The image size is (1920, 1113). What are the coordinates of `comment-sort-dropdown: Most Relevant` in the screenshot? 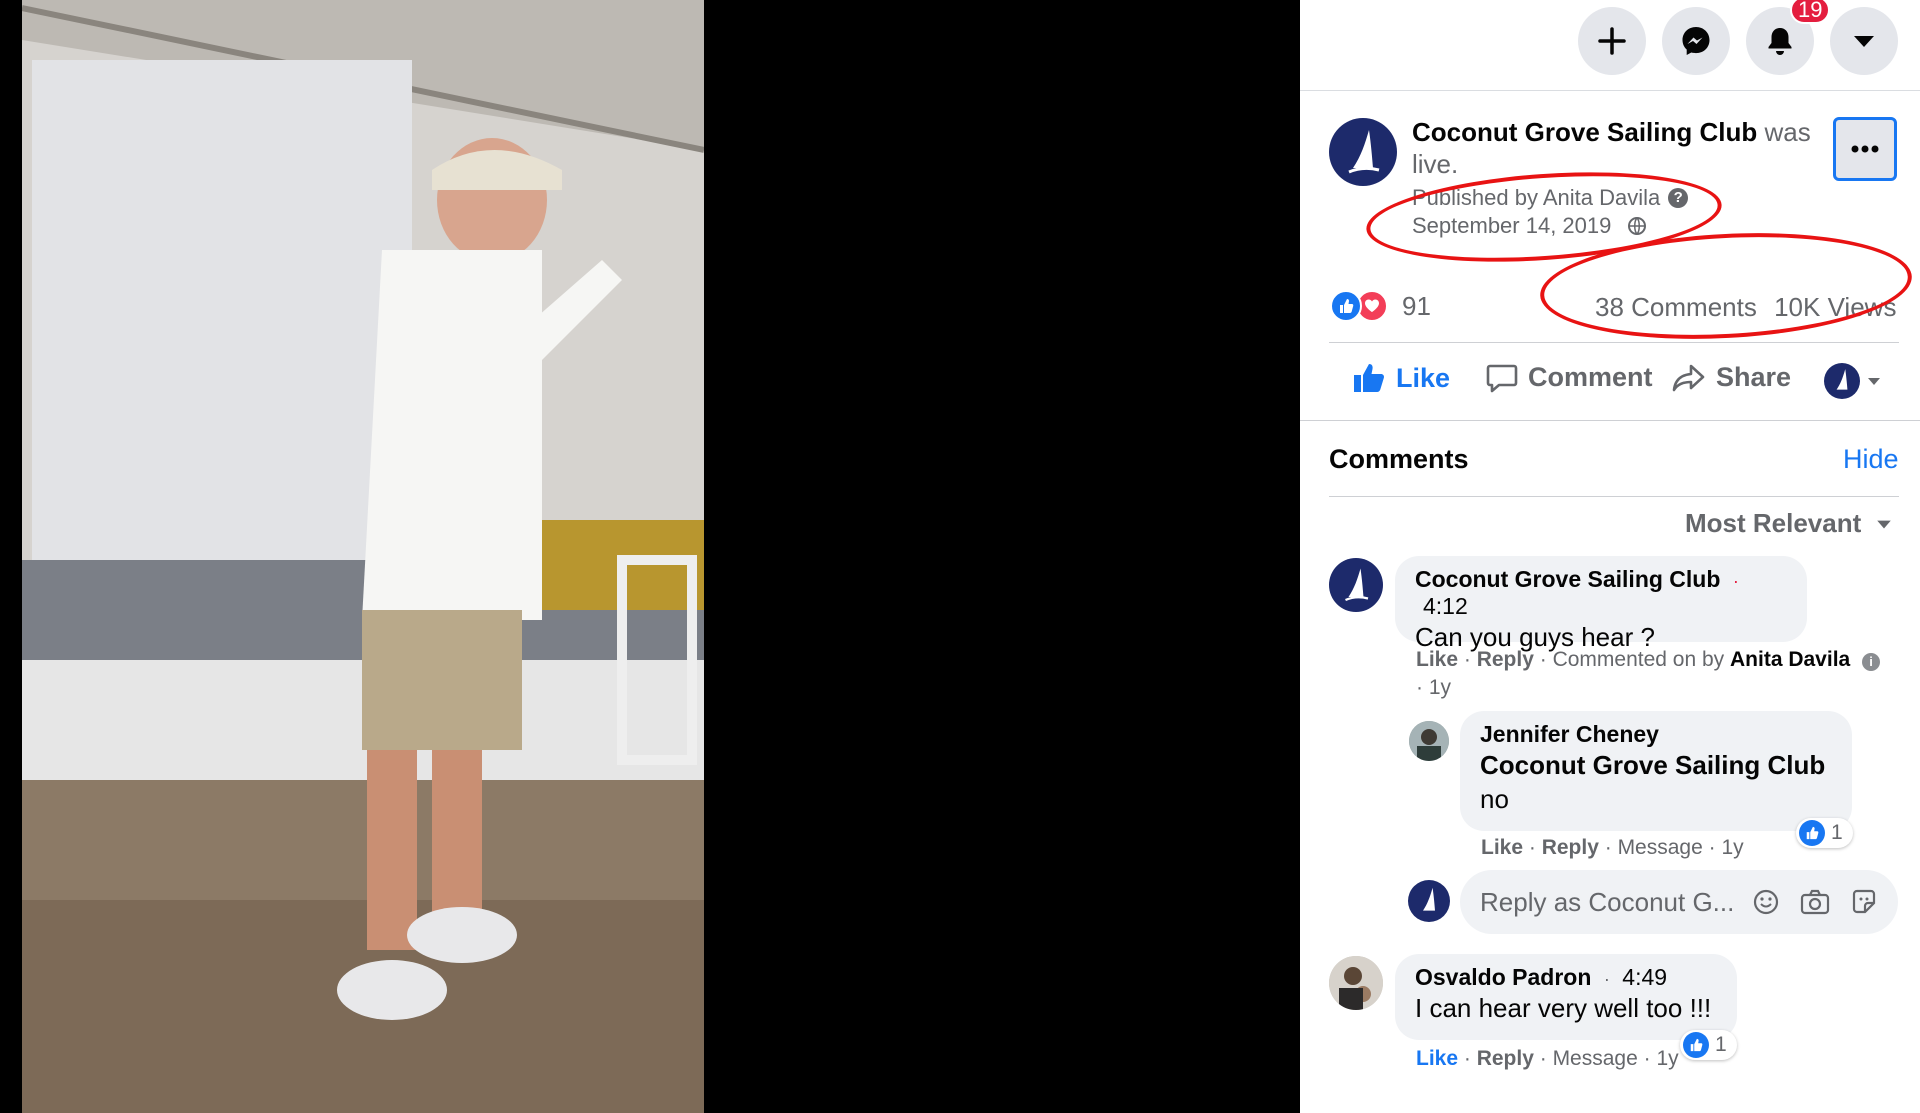 It's located at (1789, 523).